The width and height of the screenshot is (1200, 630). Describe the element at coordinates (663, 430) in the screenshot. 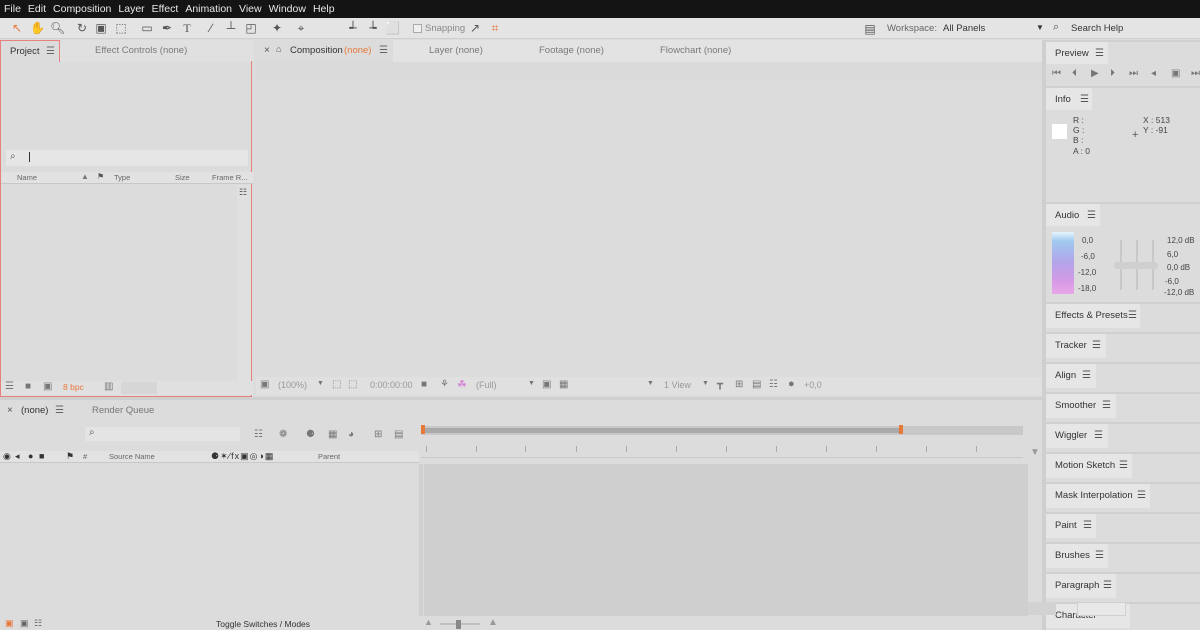

I see `work-area-bar` at that location.